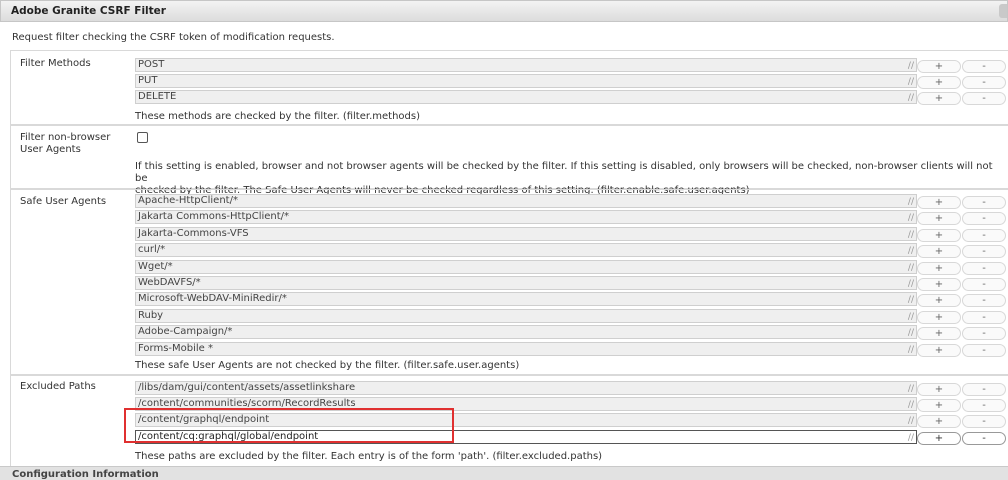 The width and height of the screenshot is (1008, 480). I want to click on safe-user-agent-input: Jakarta-Commons-VFS ∕∕, so click(526, 233).